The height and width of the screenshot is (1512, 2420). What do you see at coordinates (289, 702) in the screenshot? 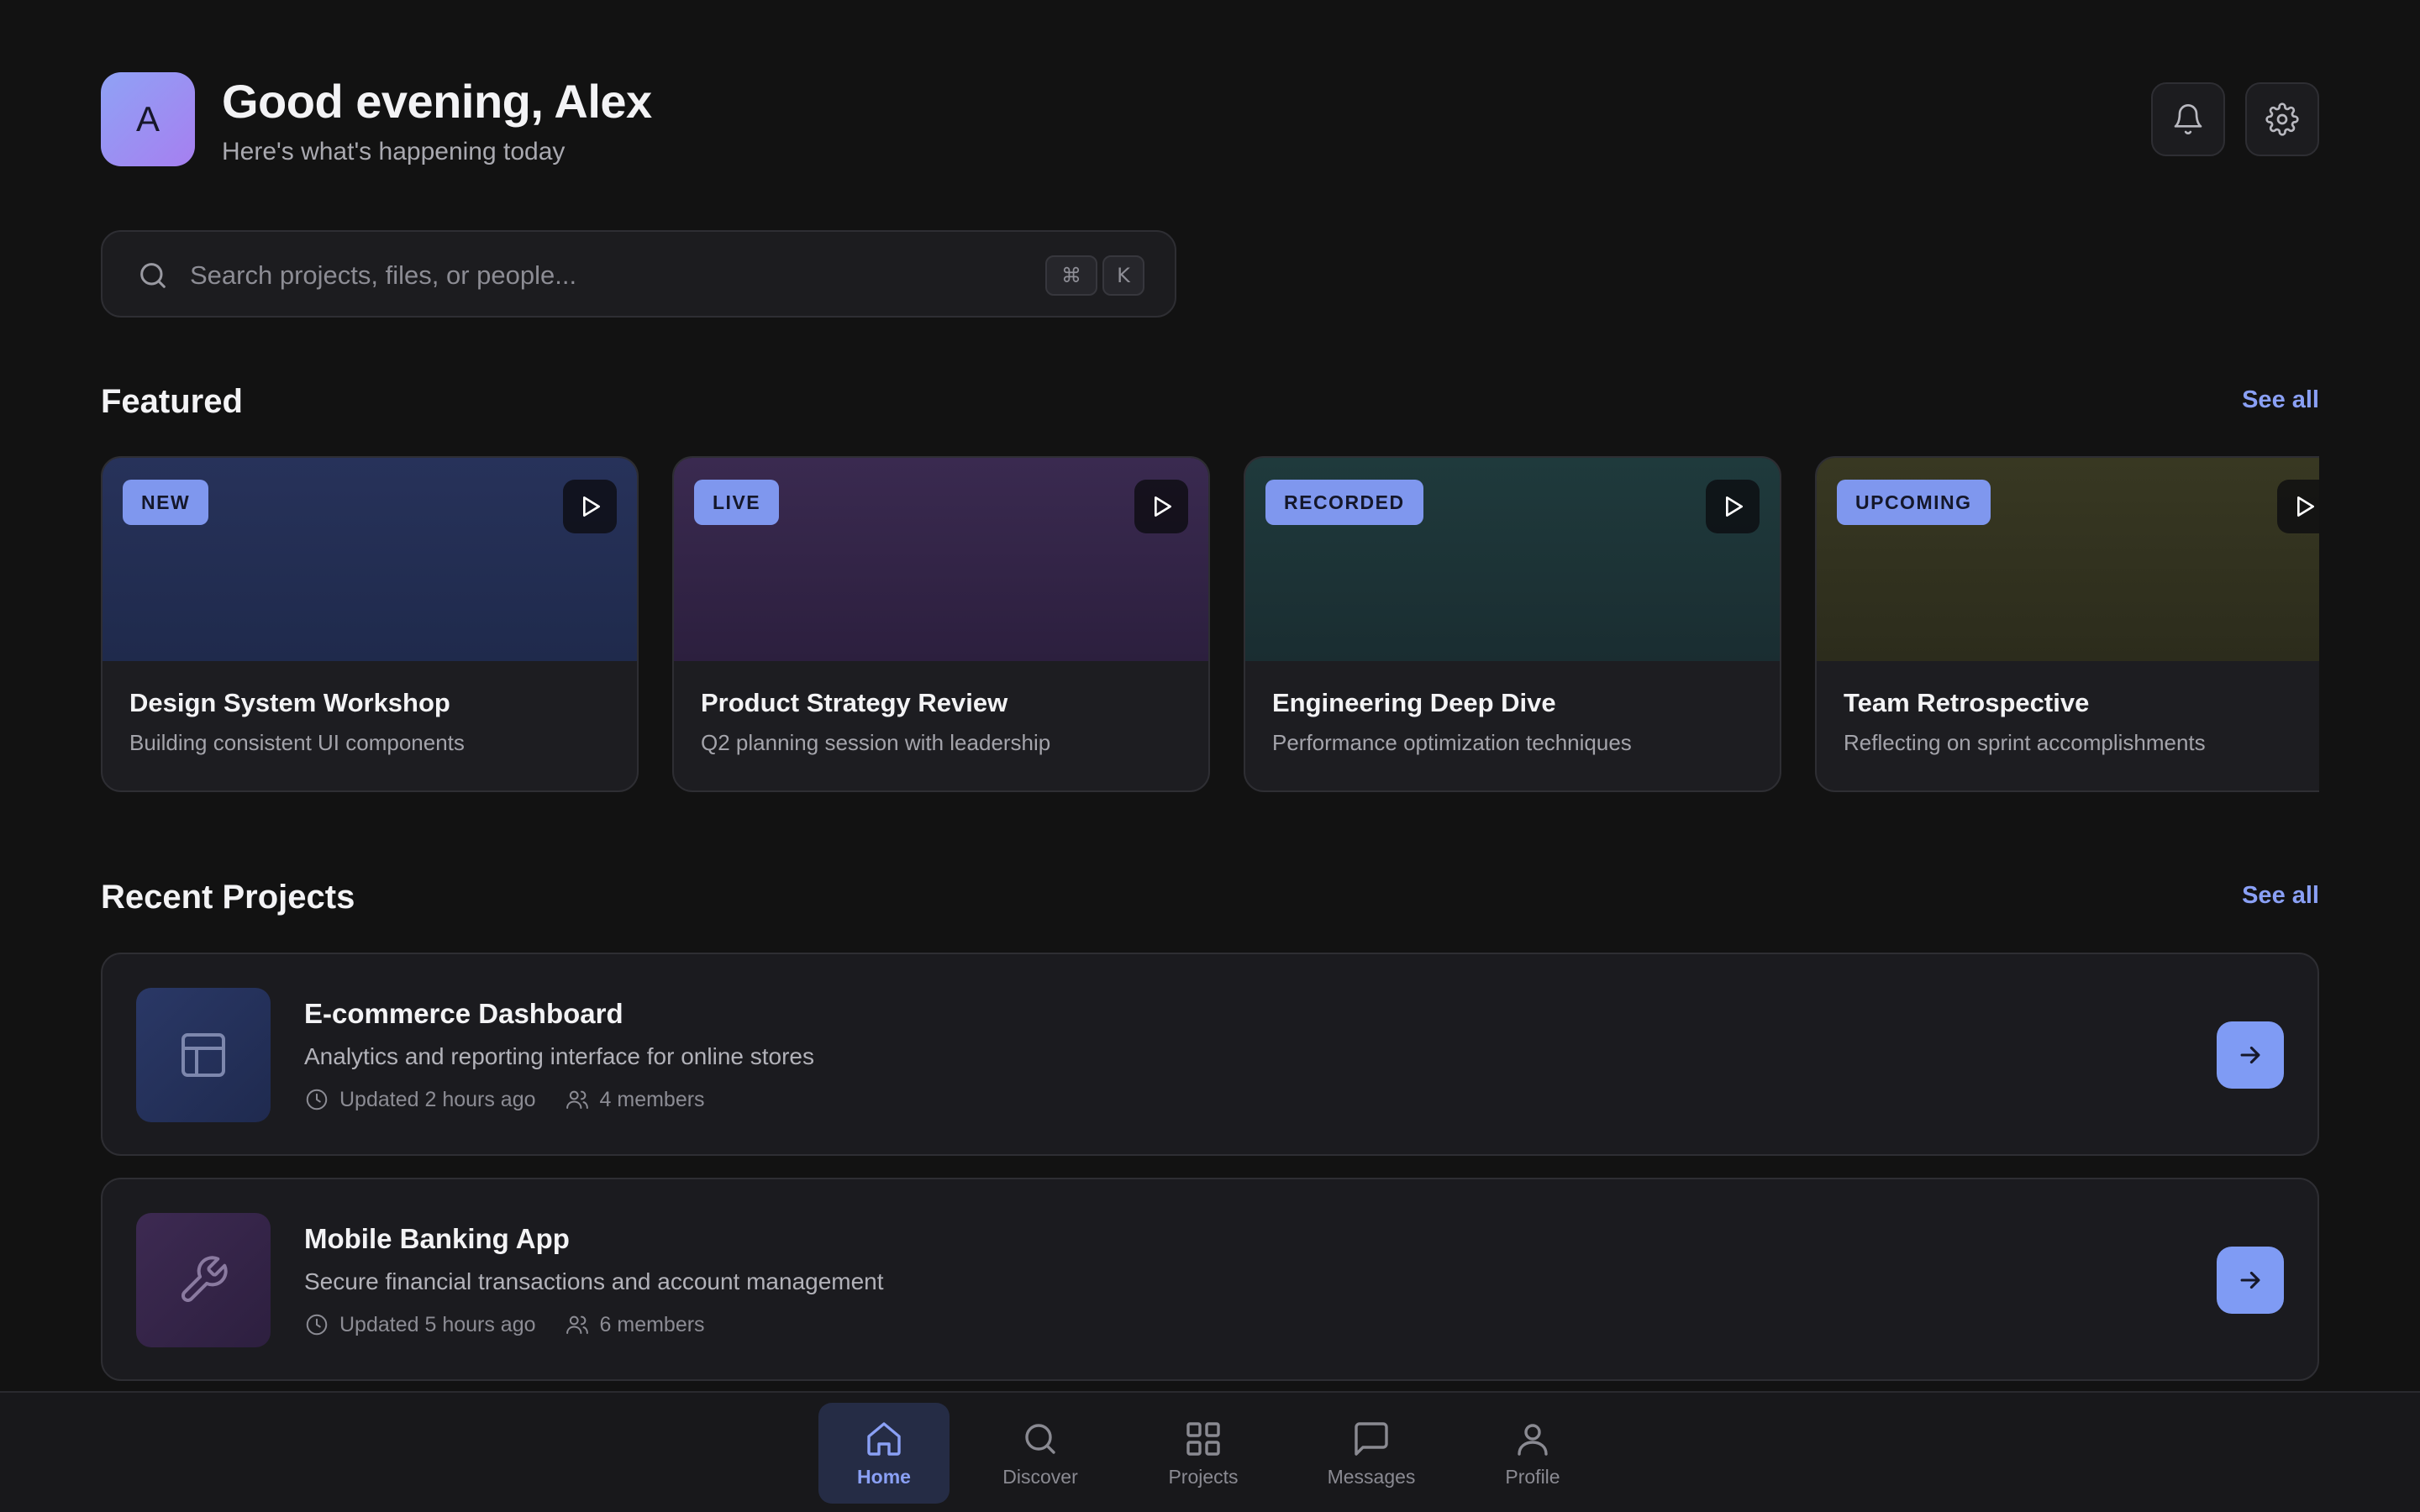
I see `card-title: Design System Workshop` at bounding box center [289, 702].